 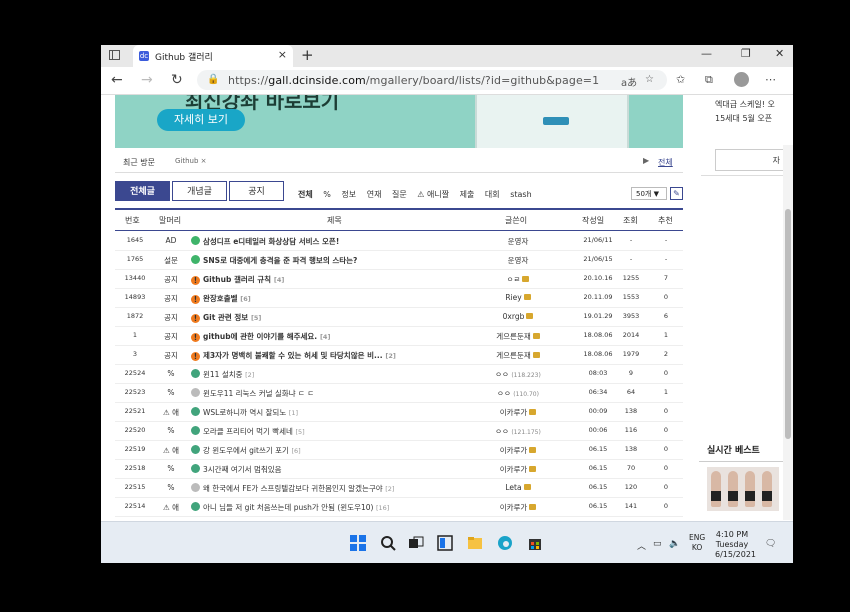 What do you see at coordinates (770, 544) in the screenshot?
I see `notification-icon: 🗨` at bounding box center [770, 544].